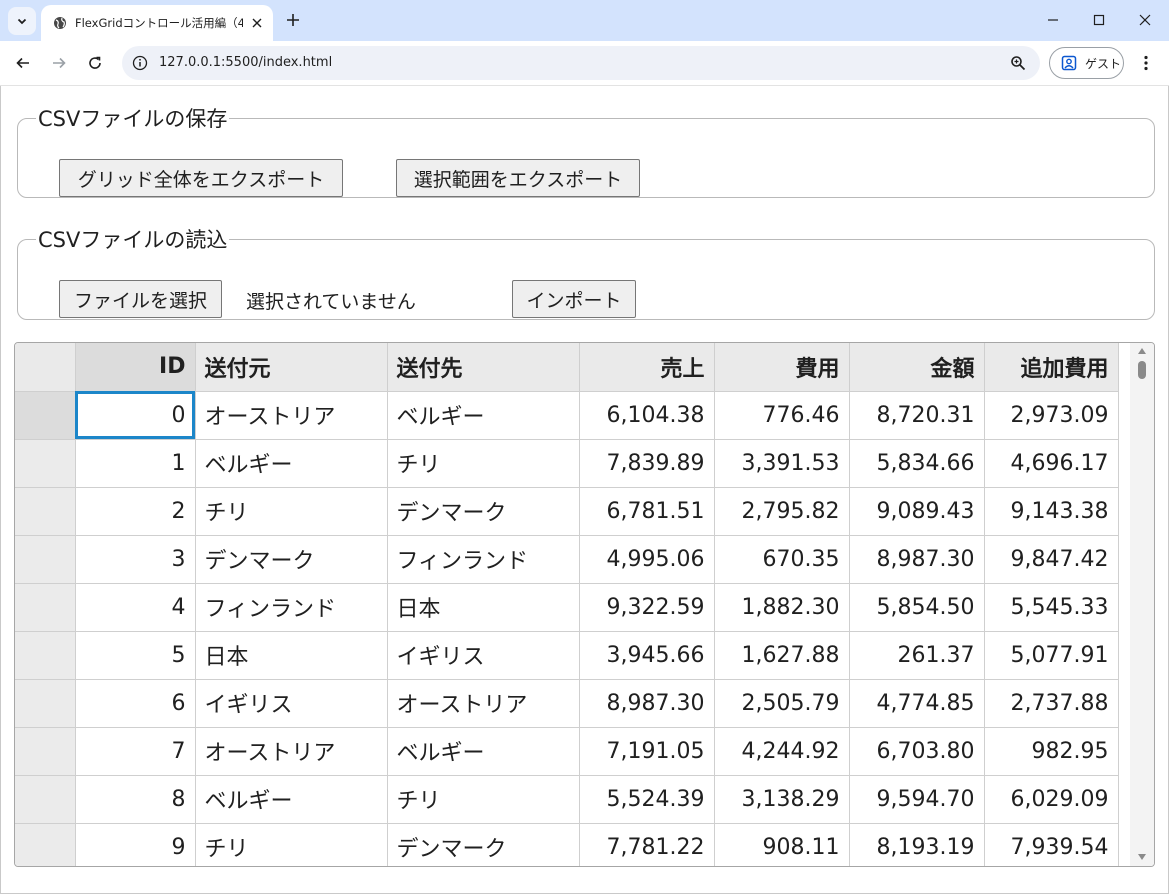 Image resolution: width=1169 pixels, height=894 pixels. Describe the element at coordinates (135, 367) in the screenshot. I see `column-header-id: ID` at that location.